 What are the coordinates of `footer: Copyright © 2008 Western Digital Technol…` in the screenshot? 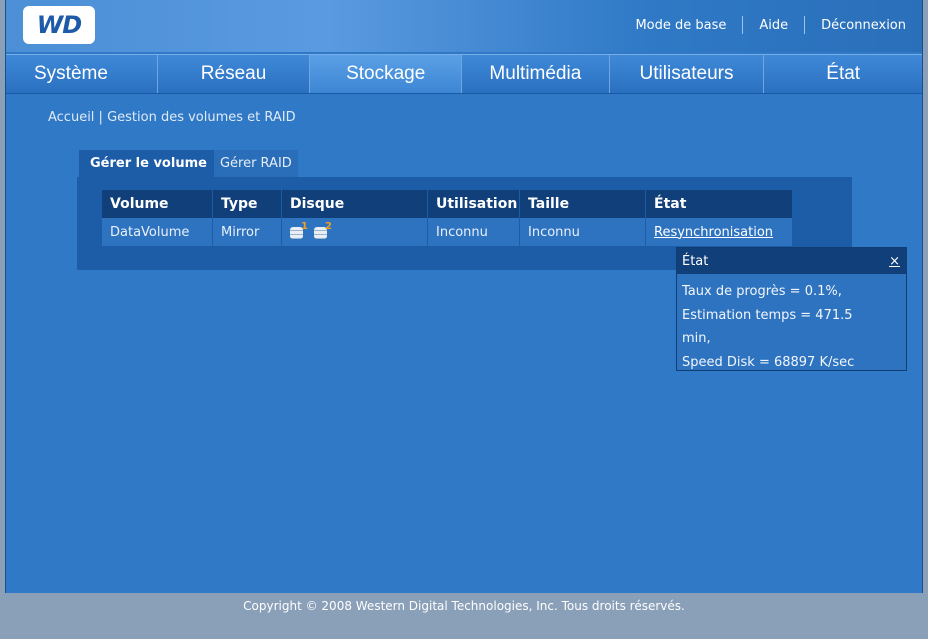 It's located at (464, 616).